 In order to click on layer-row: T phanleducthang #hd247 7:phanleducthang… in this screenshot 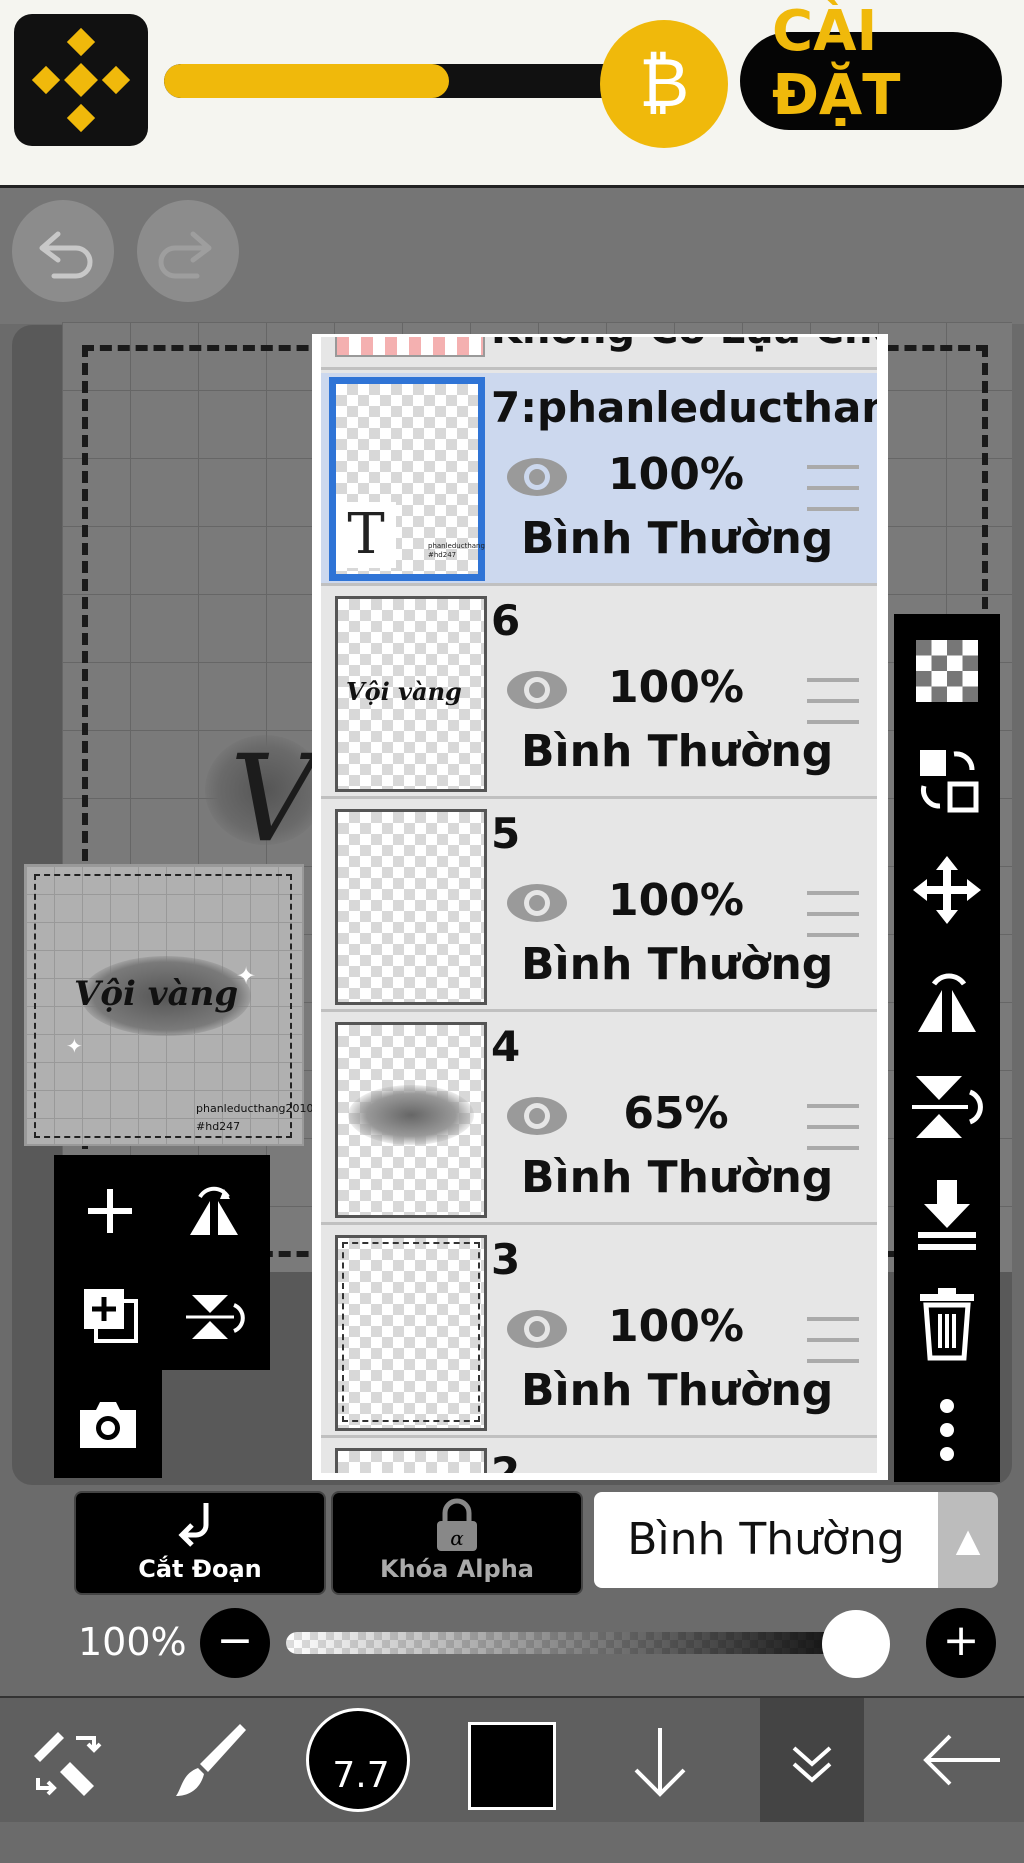, I will do `click(599, 479)`.